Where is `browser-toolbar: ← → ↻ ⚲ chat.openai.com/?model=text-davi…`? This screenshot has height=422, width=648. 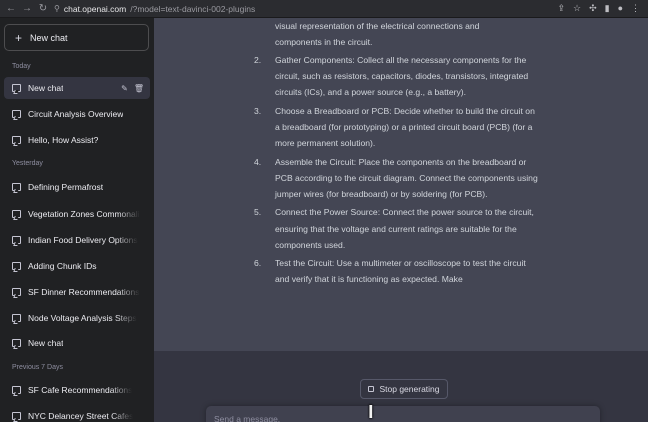
browser-toolbar: ← → ↻ ⚲ chat.openai.com/?model=text-davi… is located at coordinates (324, 9).